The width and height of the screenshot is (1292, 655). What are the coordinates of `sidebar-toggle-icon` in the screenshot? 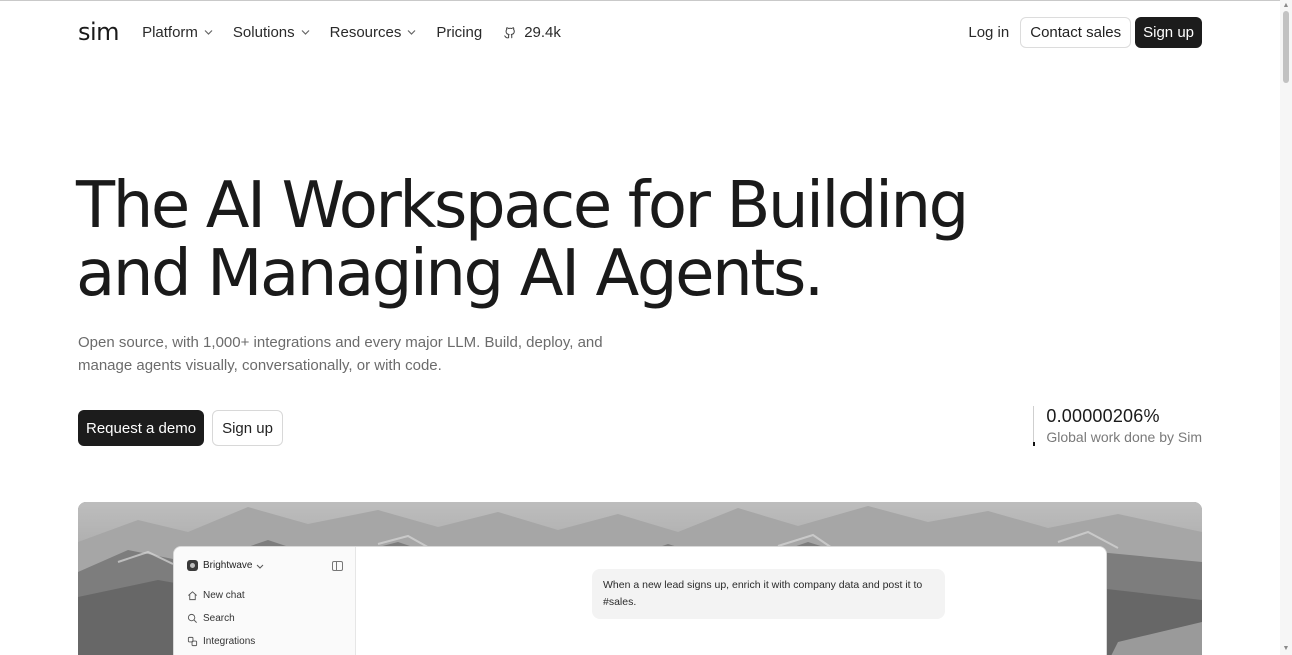 It's located at (337, 566).